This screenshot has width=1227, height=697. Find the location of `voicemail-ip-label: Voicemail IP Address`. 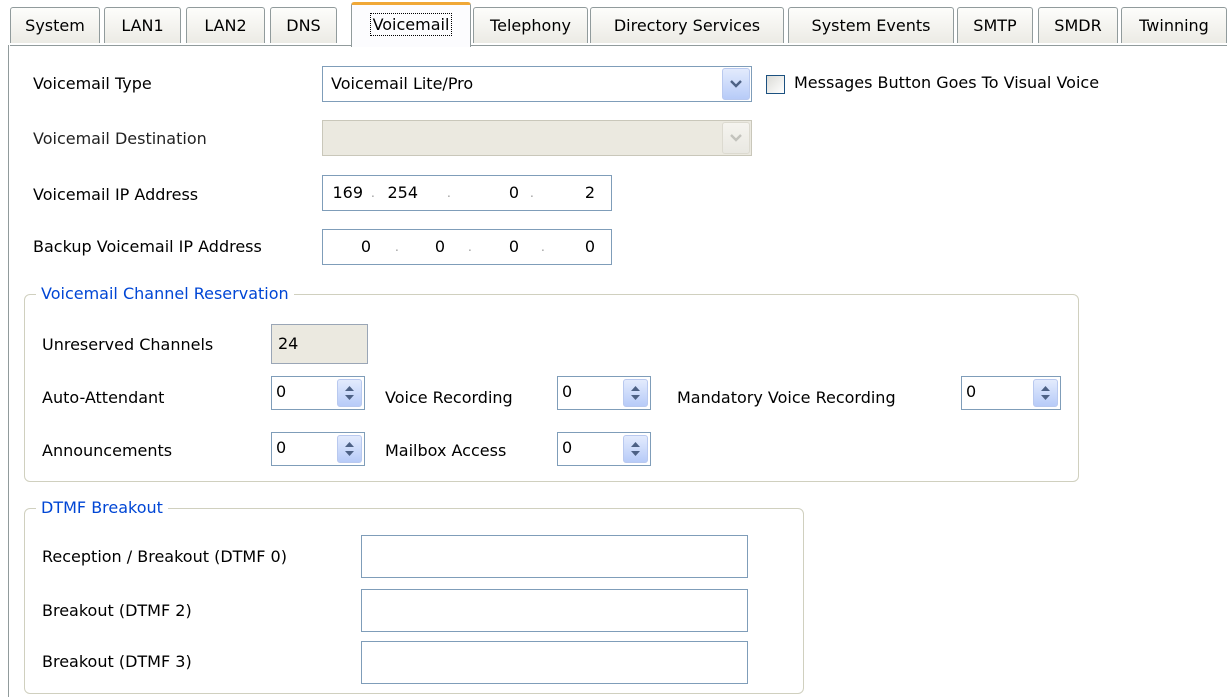

voicemail-ip-label: Voicemail IP Address is located at coordinates (116, 194).